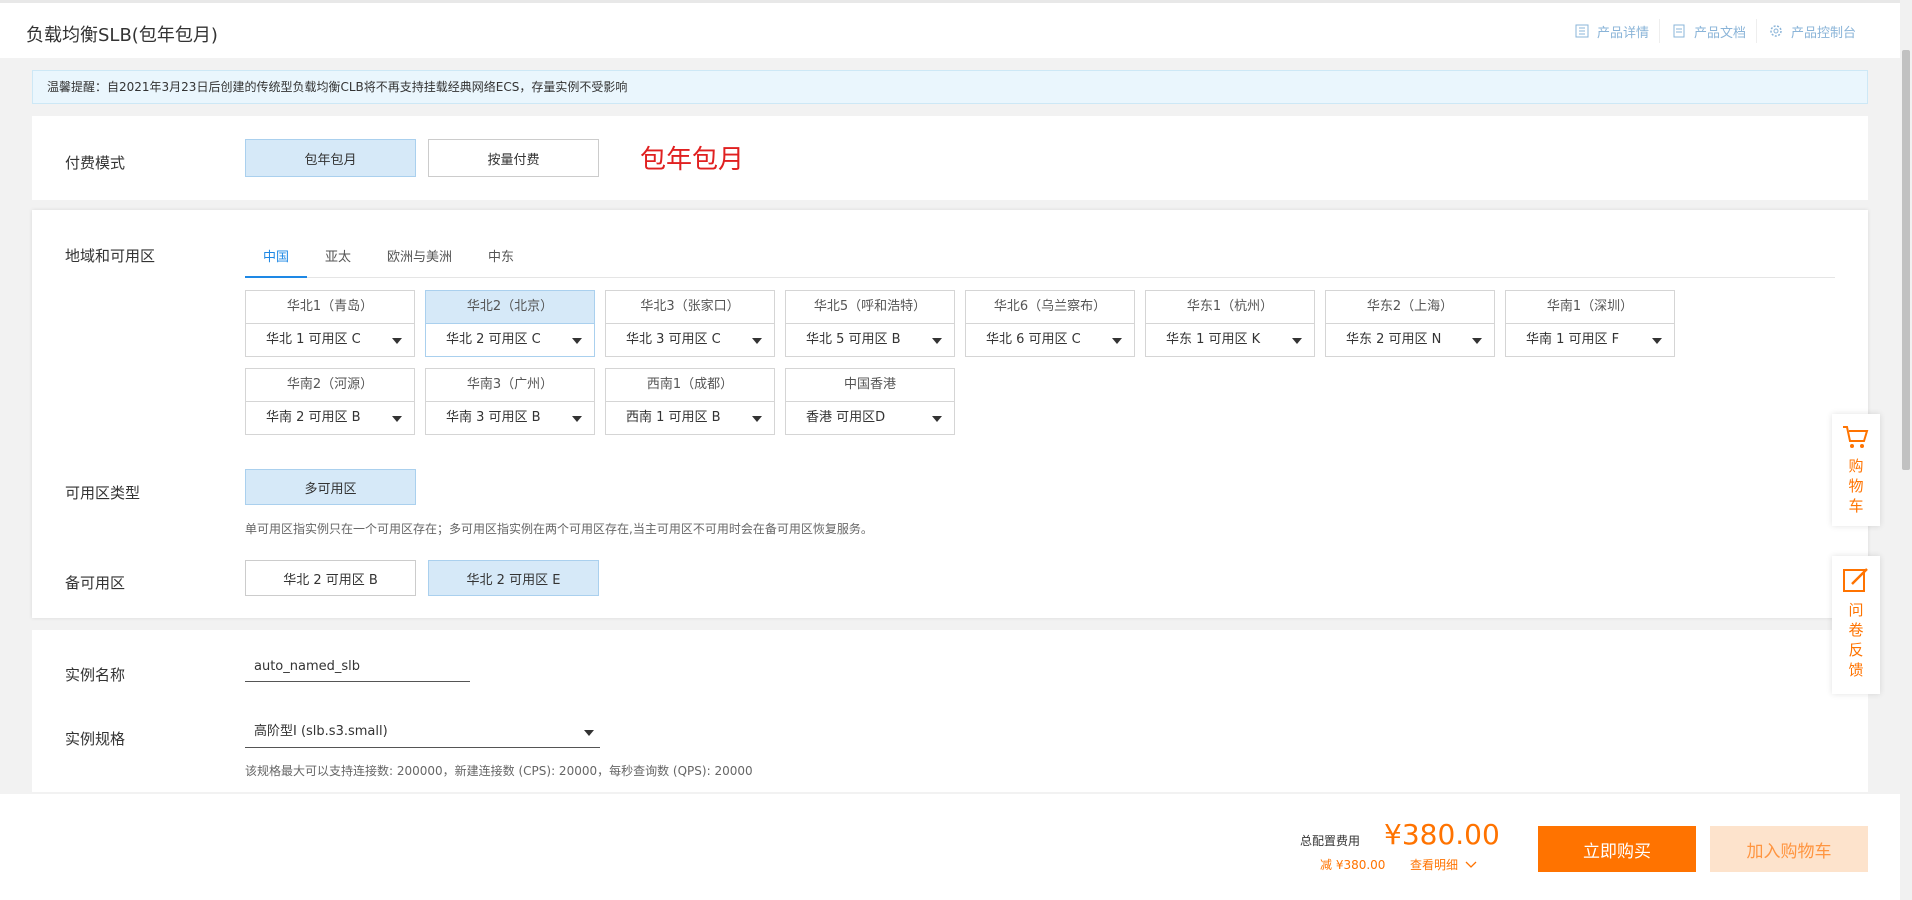 This screenshot has width=1912, height=900. What do you see at coordinates (493, 417) in the screenshot?
I see `zone-value: 华南 3 可用区 B` at bounding box center [493, 417].